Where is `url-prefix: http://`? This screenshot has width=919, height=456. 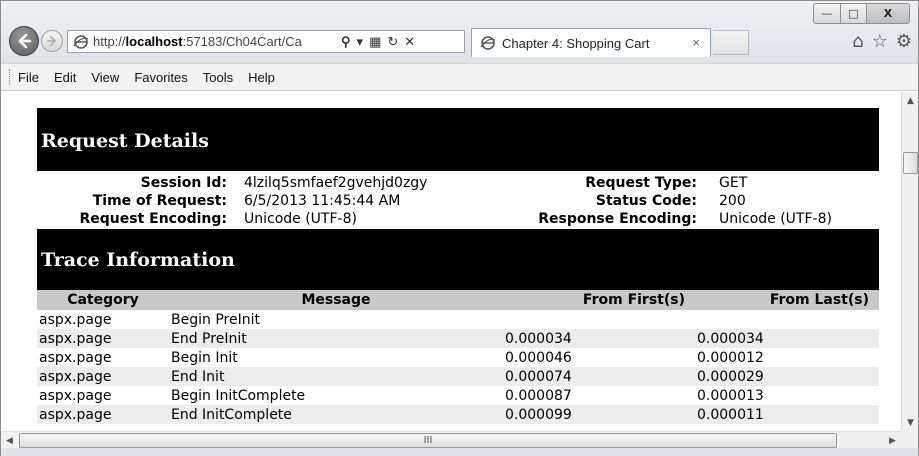
url-prefix: http:// is located at coordinates (109, 41).